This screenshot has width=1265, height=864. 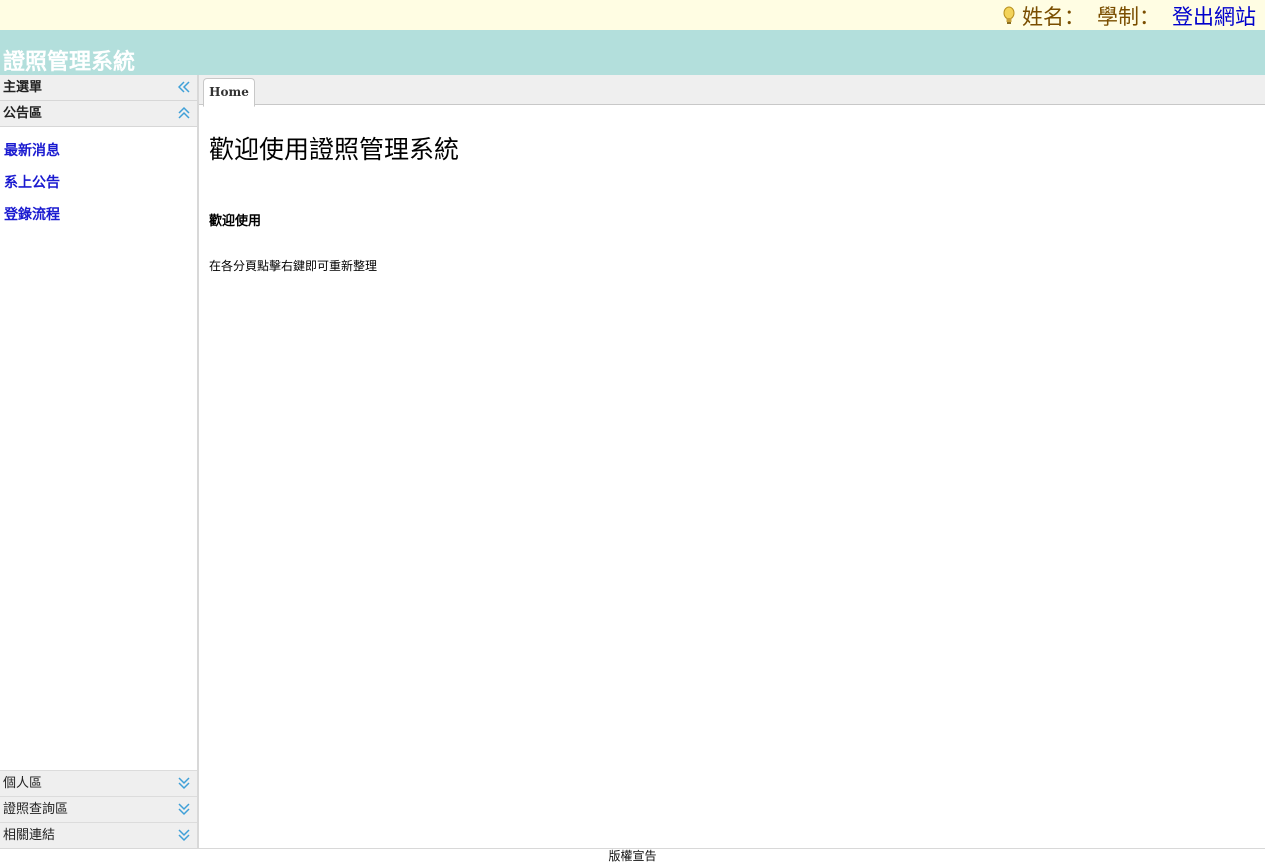 What do you see at coordinates (99, 461) in the screenshot?
I see `sidebar: 主選單 公告區 最新消息 系上公告 登錄流程 個人區 證照查詢區 相關連結` at bounding box center [99, 461].